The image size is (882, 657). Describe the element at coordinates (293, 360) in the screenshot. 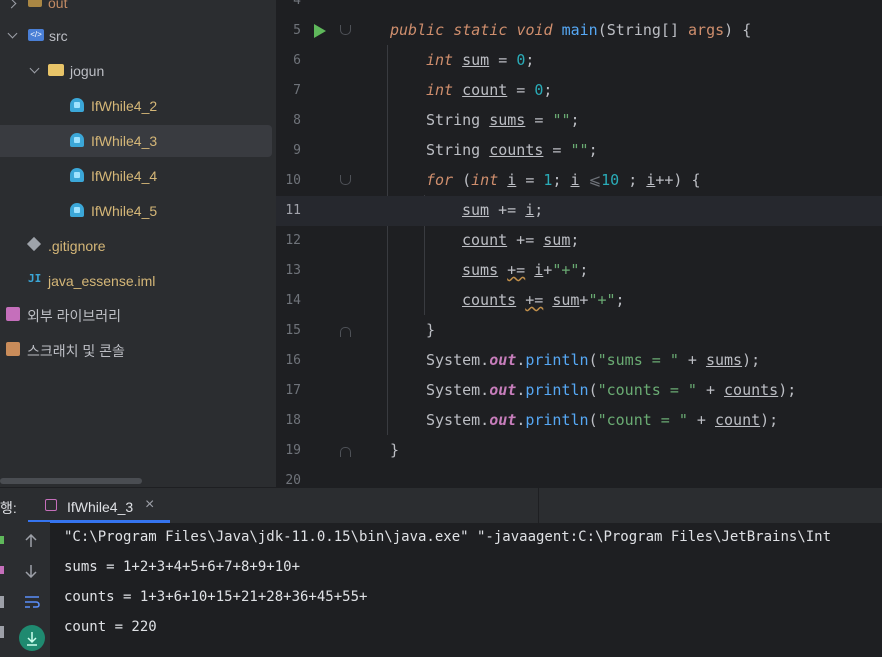

I see `line-number: 16` at that location.